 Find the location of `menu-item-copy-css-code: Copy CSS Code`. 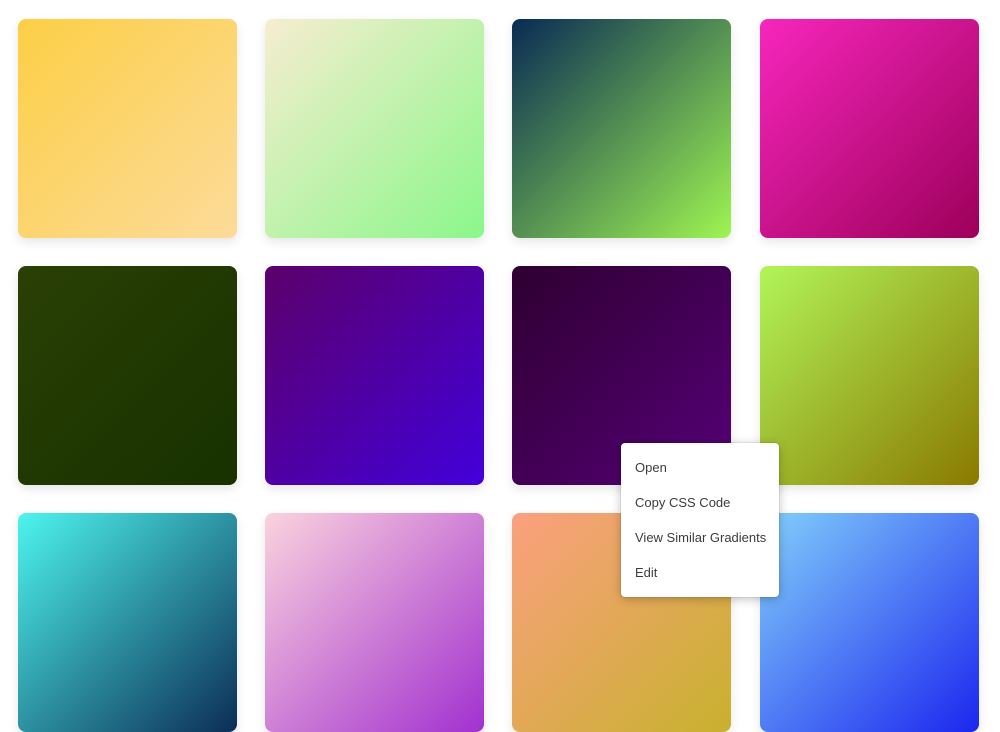

menu-item-copy-css-code: Copy CSS Code is located at coordinates (700, 502).